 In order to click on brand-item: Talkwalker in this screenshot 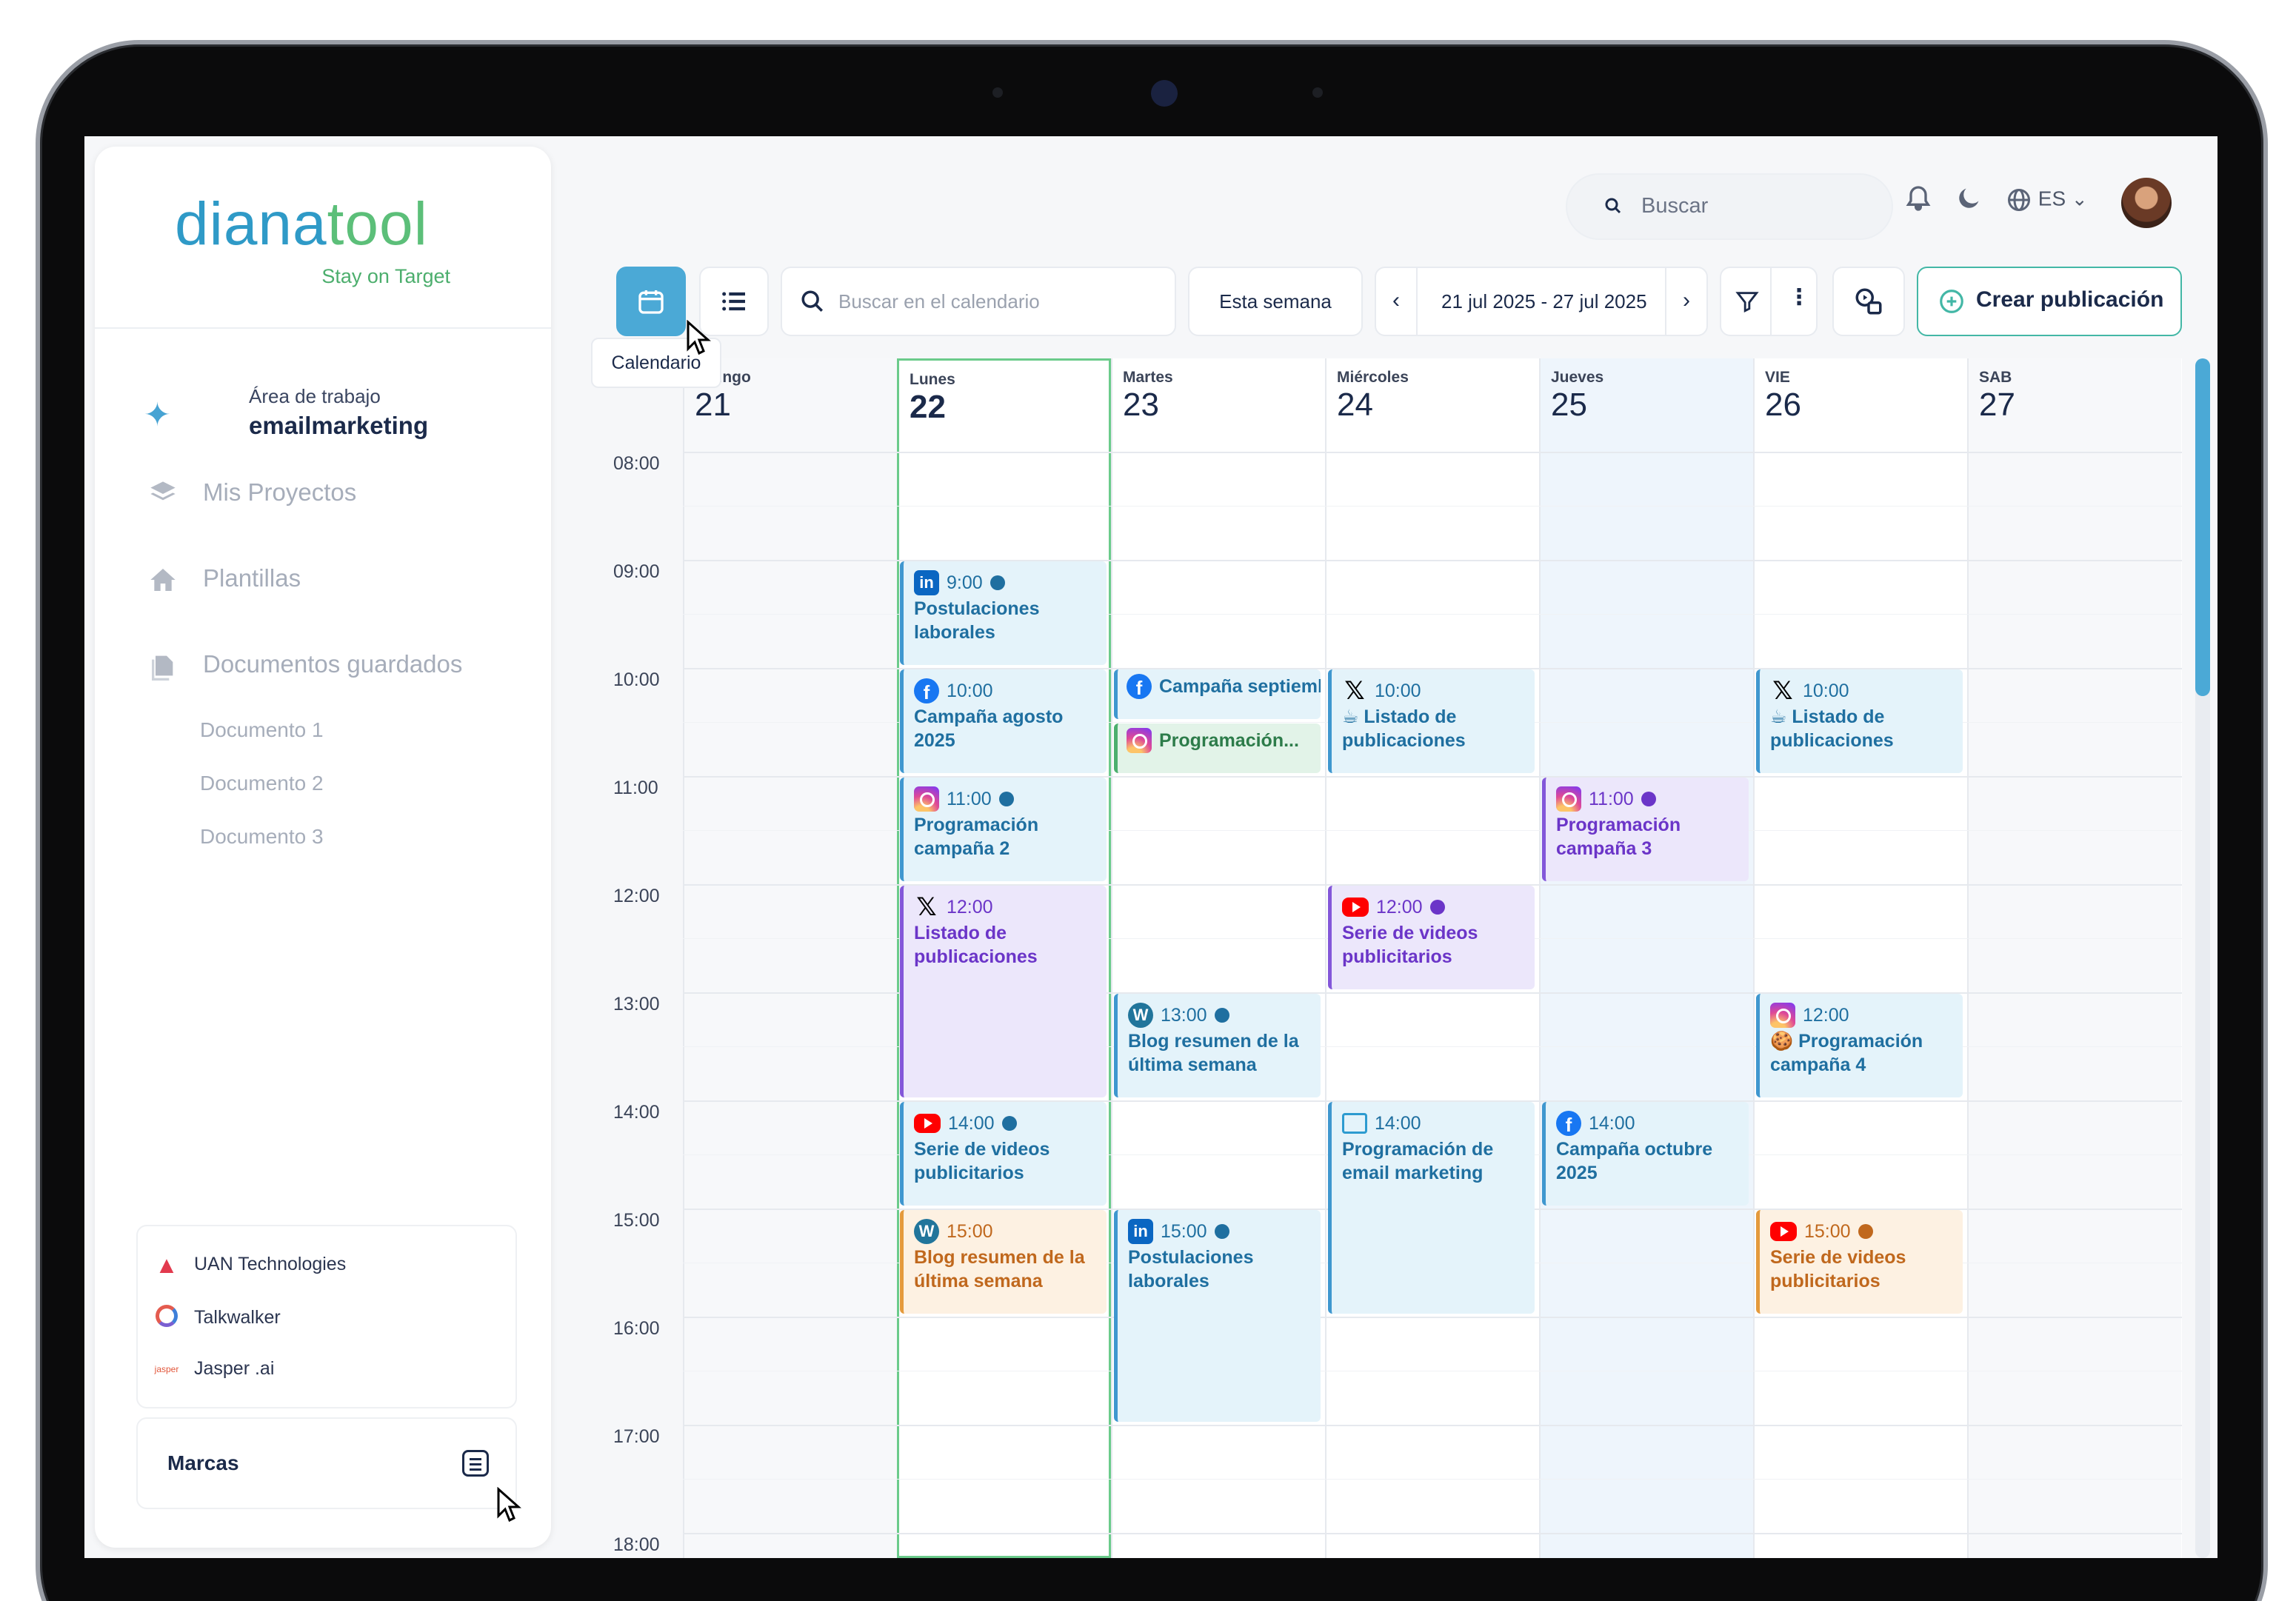, I will do `click(217, 1318)`.